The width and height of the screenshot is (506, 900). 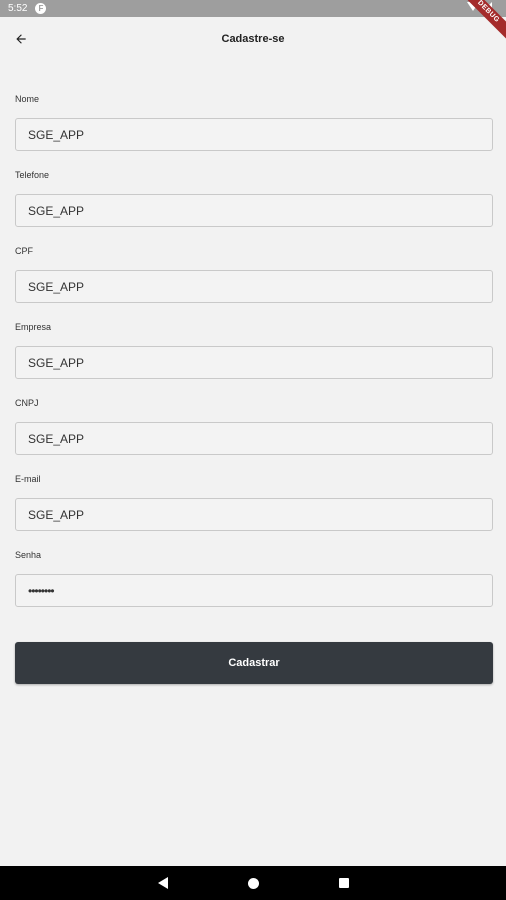 I want to click on nav-back-icon, so click(x=163, y=883).